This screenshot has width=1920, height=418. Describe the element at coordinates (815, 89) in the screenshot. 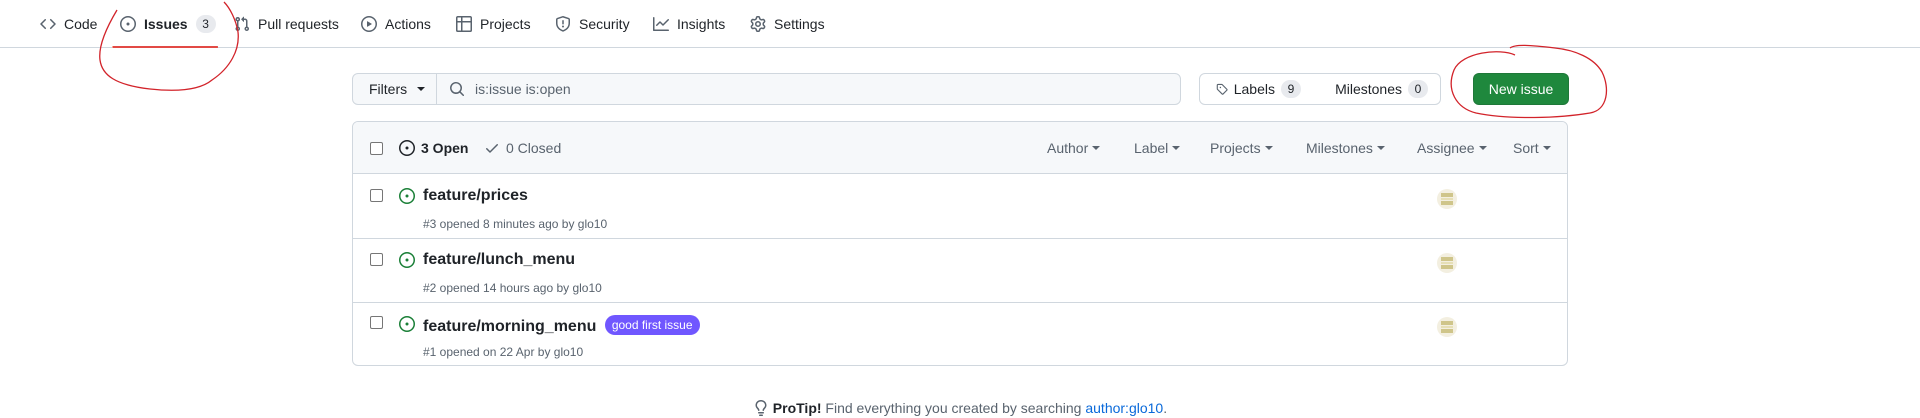

I see `search-input` at that location.